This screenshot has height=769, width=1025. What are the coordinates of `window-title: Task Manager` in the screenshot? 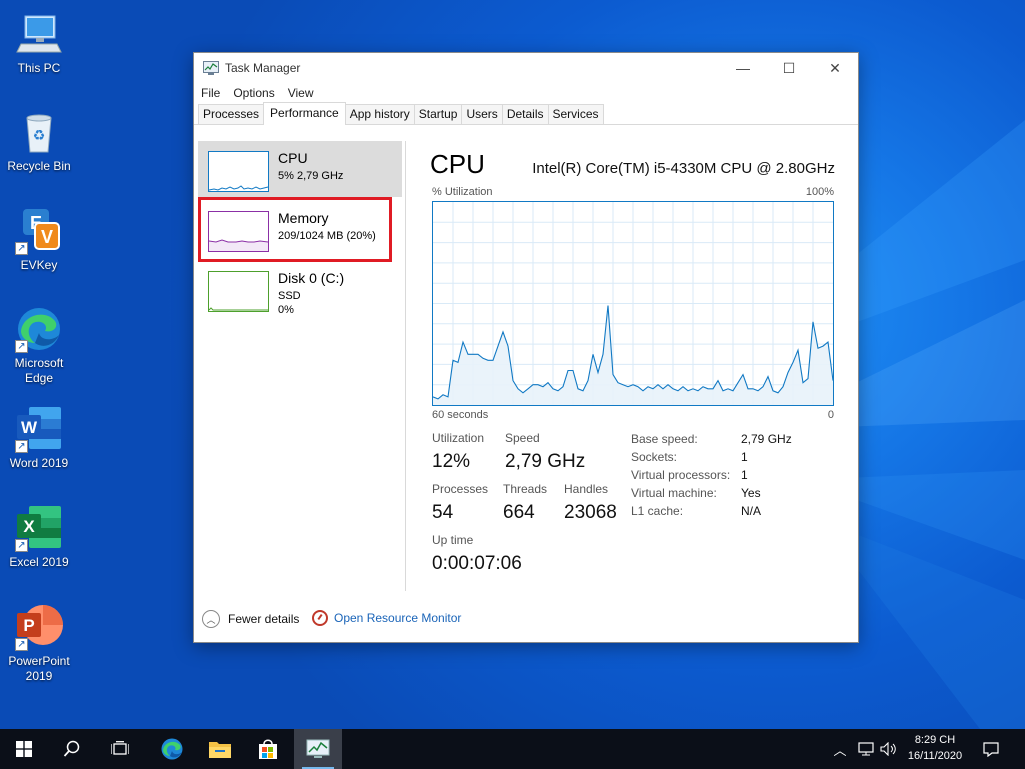 It's located at (263, 68).